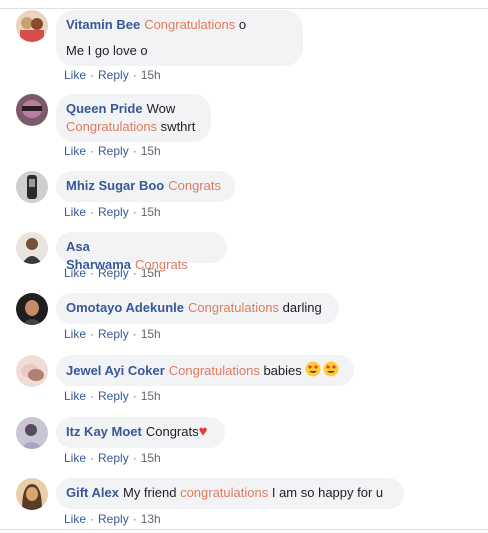 The image size is (488, 533). I want to click on comment-bubble: Mhiz Sugar Boo Congrats, so click(145, 186).